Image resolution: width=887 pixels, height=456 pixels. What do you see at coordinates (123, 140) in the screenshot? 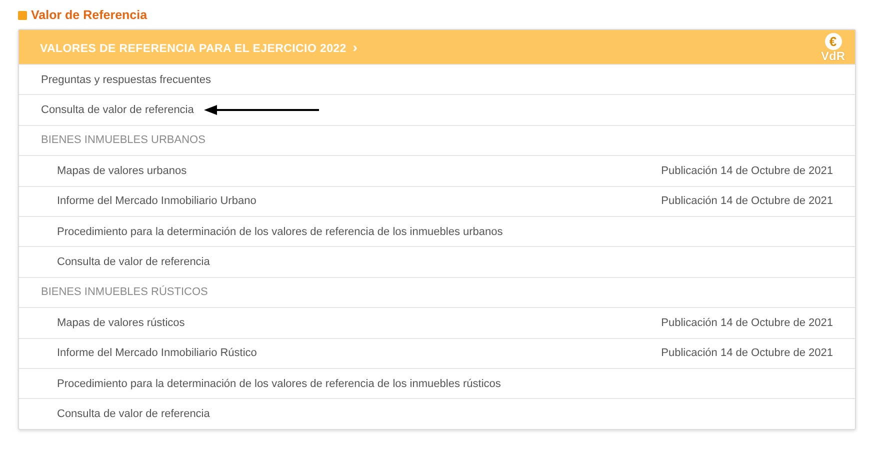
I see `section-heading: BIENES INMUEBLES URBANOS` at bounding box center [123, 140].